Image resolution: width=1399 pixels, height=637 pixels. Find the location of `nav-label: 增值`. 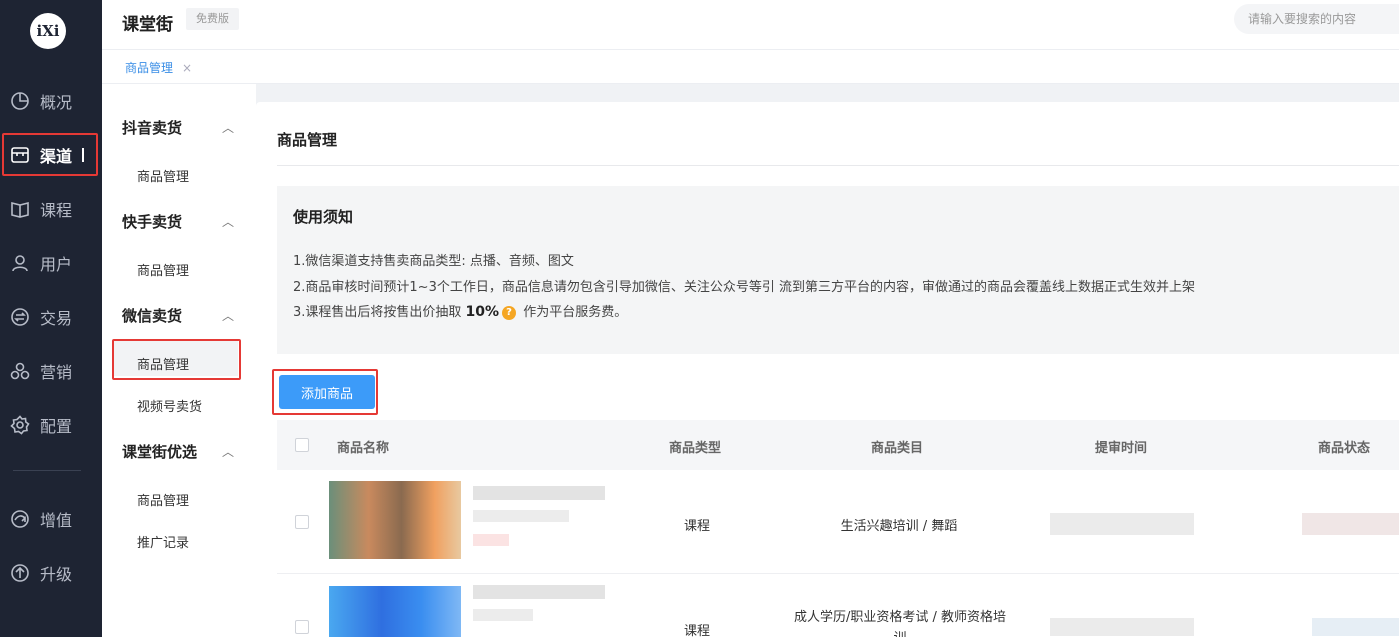

nav-label: 增值 is located at coordinates (56, 520).